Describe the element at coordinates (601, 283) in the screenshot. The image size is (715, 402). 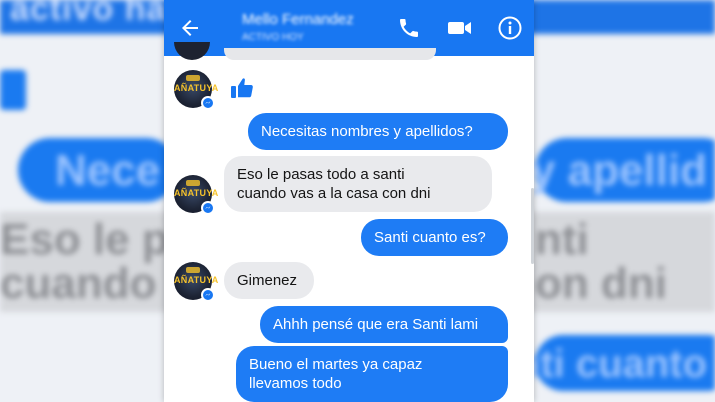
I see `bg-grey-text-right-line2: on dni` at that location.